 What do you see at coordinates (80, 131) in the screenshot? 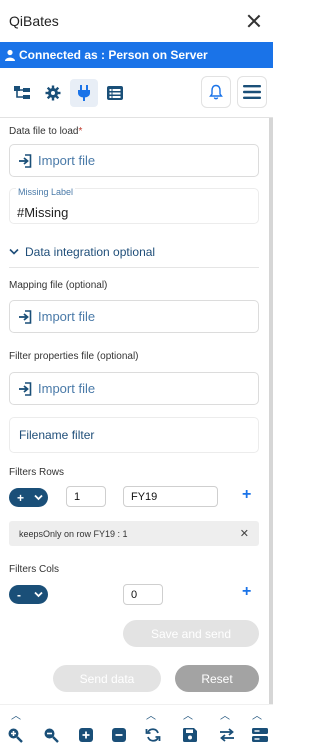
I see `required-mark: *` at bounding box center [80, 131].